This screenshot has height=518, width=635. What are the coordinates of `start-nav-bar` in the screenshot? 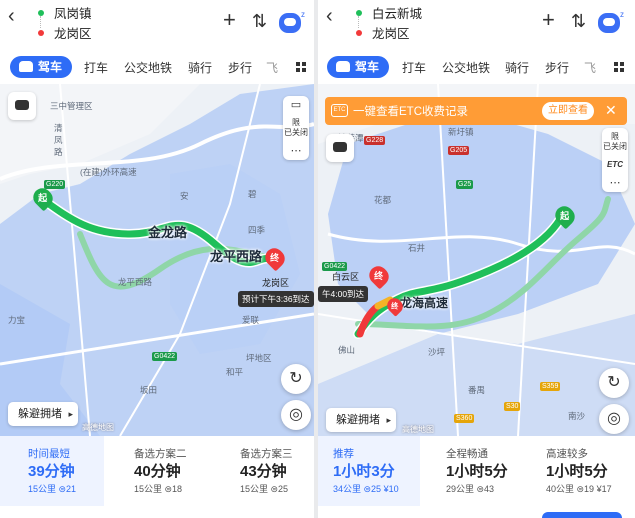 It's located at (582, 515).